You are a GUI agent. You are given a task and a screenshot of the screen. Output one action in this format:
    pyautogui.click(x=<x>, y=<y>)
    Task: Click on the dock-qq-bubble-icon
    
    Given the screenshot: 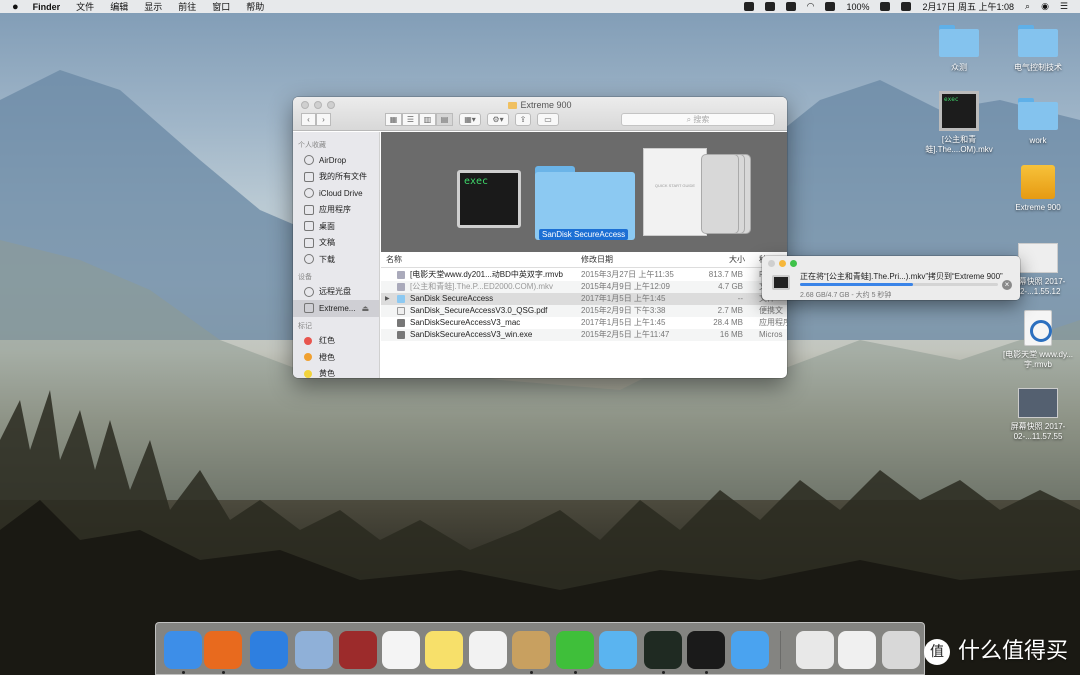 What is the action you would take?
    pyautogui.click(x=618, y=650)
    